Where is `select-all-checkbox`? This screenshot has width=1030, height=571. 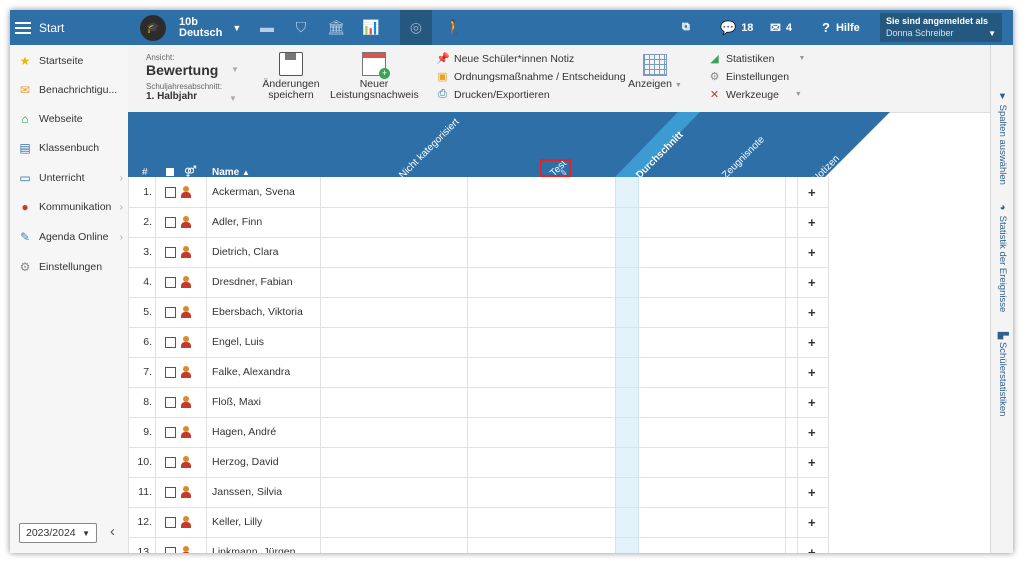 select-all-checkbox is located at coordinates (170, 172).